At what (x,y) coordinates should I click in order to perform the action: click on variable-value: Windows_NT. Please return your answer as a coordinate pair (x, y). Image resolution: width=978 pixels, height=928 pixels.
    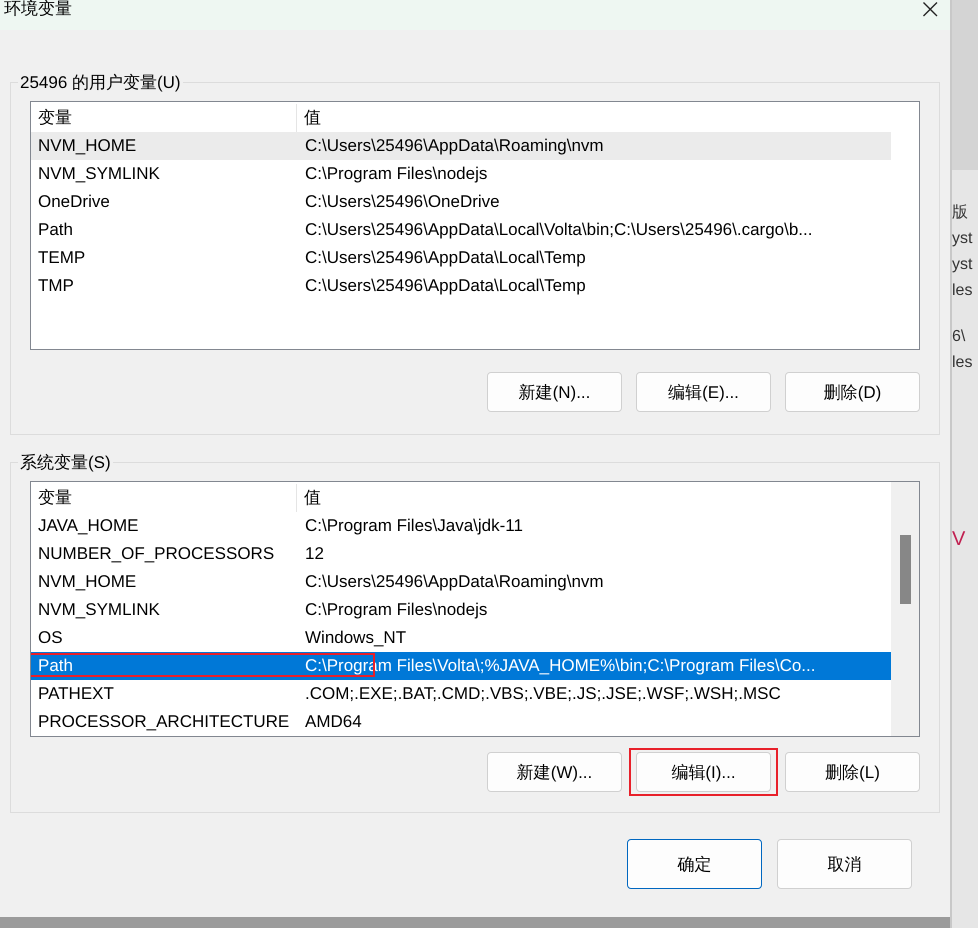
    Looking at the image, I should click on (355, 638).